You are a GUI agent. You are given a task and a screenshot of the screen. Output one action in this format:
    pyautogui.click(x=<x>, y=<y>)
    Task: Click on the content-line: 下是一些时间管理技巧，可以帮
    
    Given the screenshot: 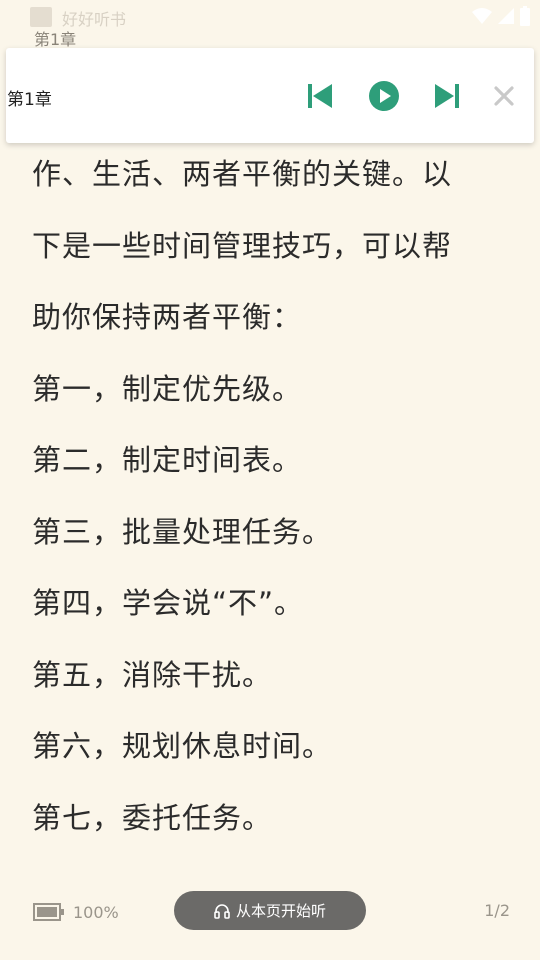 What is the action you would take?
    pyautogui.click(x=242, y=245)
    